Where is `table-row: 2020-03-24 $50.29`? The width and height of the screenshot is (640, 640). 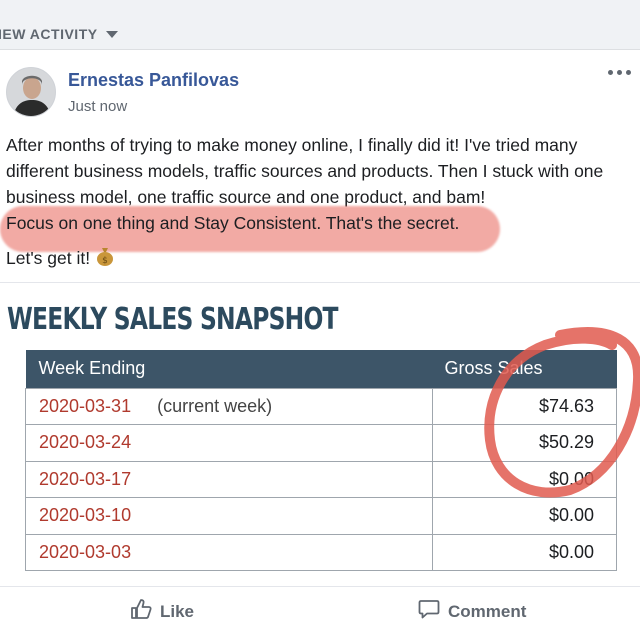 table-row: 2020-03-24 $50.29 is located at coordinates (321, 443).